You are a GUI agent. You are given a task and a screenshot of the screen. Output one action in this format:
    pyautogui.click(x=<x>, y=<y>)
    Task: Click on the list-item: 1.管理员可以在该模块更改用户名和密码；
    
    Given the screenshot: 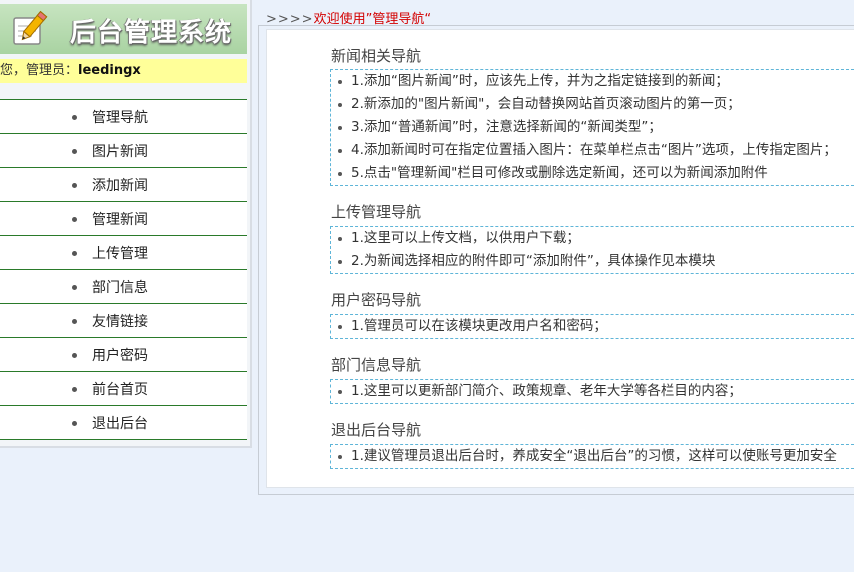 What is the action you would take?
    pyautogui.click(x=592, y=326)
    